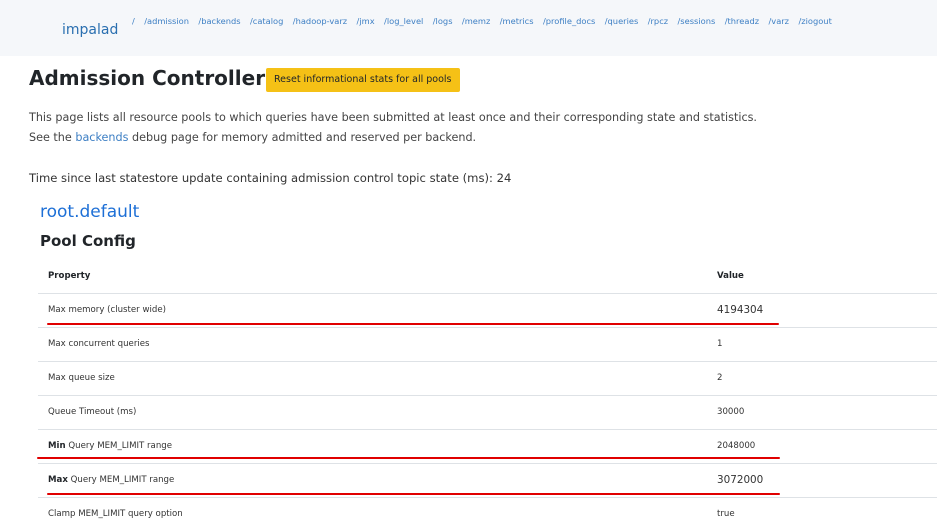  I want to click on nav-link: /memz, so click(476, 21).